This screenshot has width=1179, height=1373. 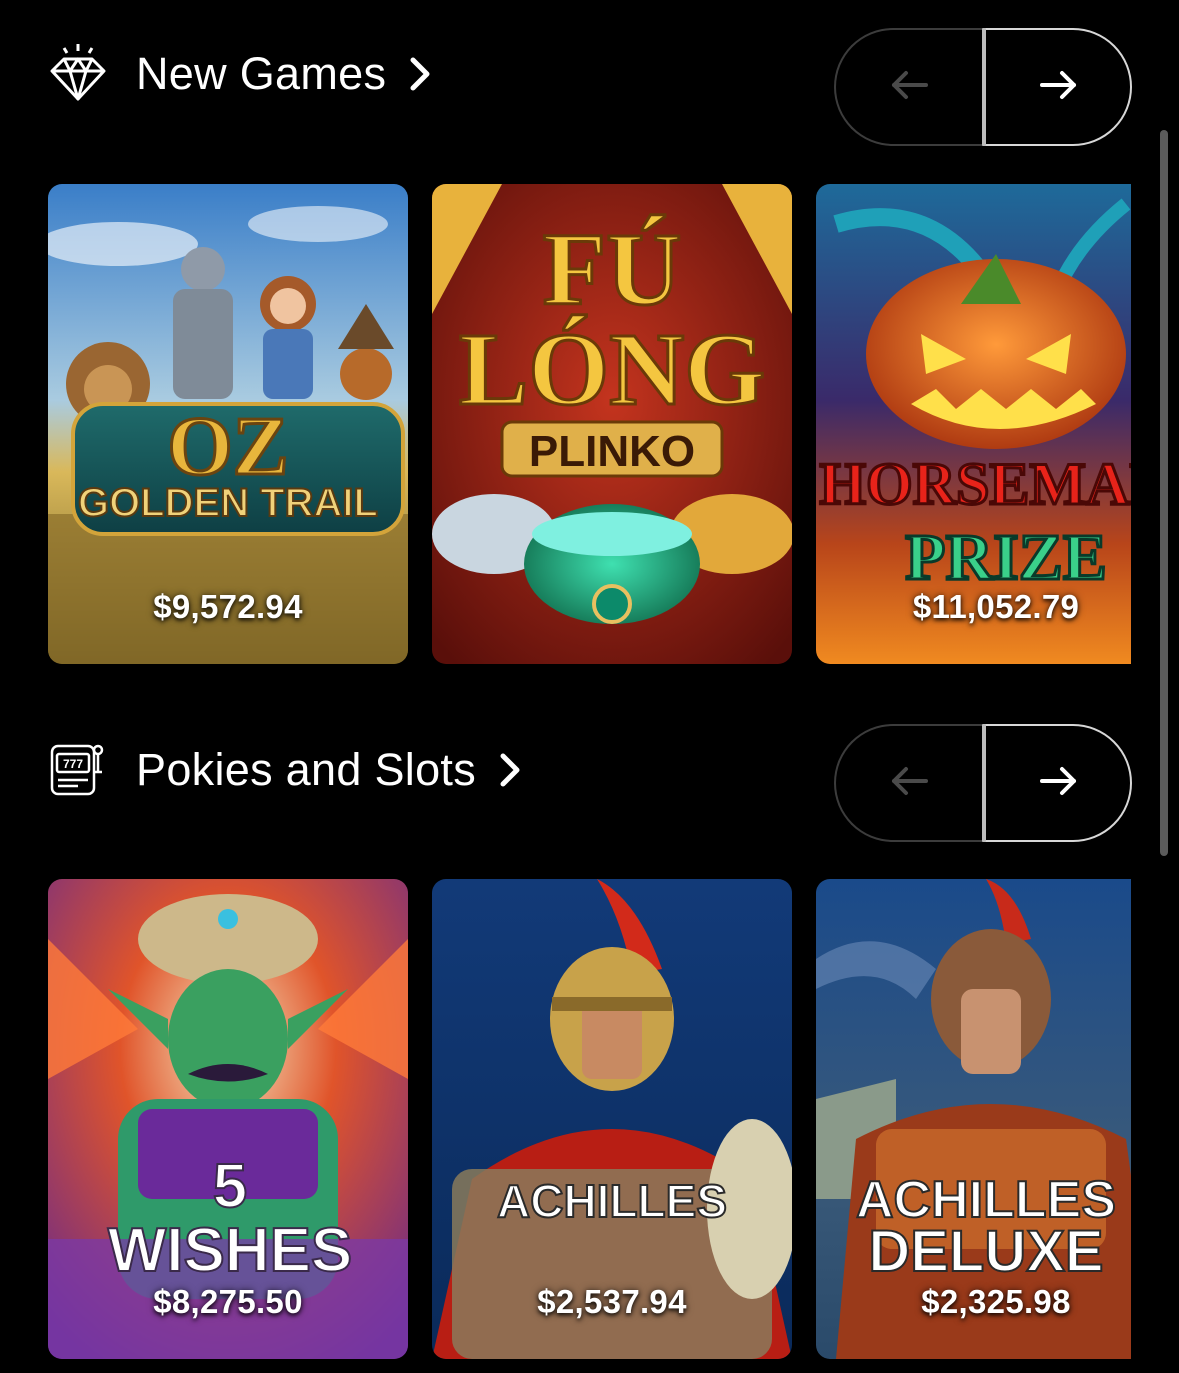 What do you see at coordinates (230, 1186) in the screenshot?
I see `game-title-line1: 5` at bounding box center [230, 1186].